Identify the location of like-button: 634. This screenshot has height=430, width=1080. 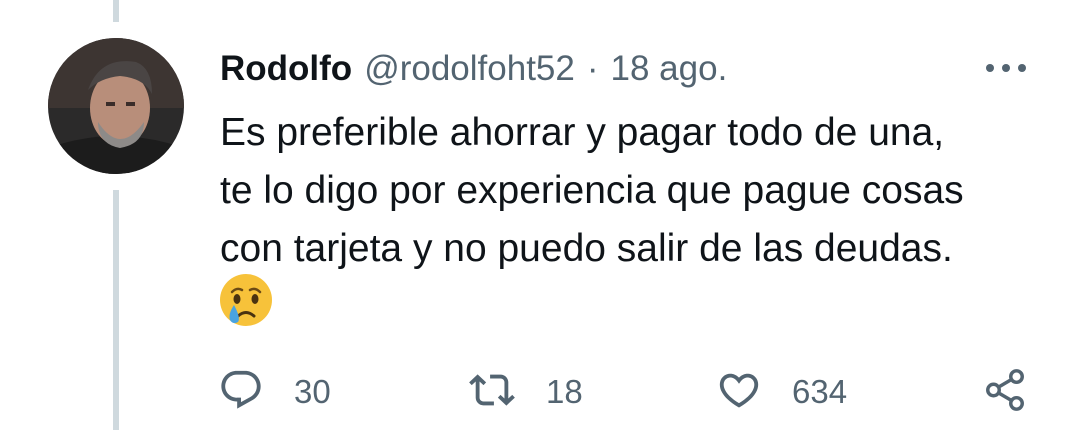
(781, 392).